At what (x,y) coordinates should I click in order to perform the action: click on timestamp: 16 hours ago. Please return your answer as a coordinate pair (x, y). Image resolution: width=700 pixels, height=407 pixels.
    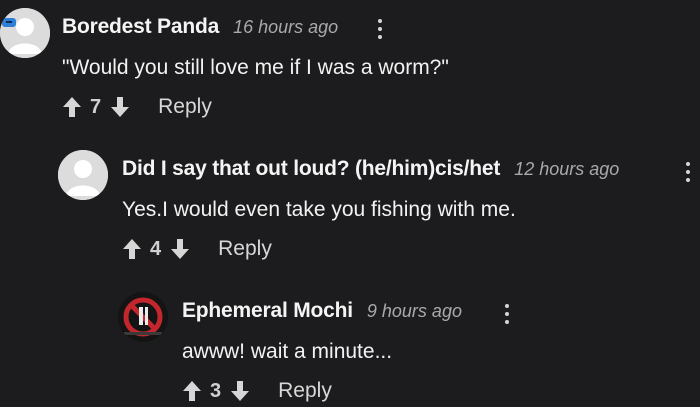
    Looking at the image, I should click on (286, 27).